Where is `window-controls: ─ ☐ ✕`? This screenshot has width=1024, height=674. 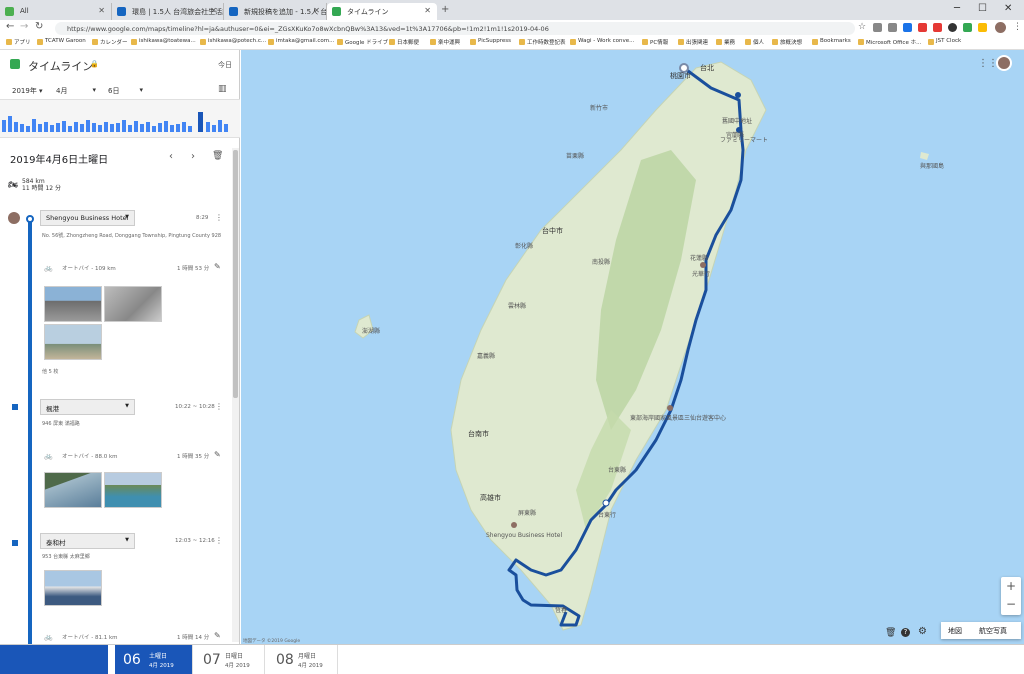 window-controls: ─ ☐ ✕ is located at coordinates (984, 10).